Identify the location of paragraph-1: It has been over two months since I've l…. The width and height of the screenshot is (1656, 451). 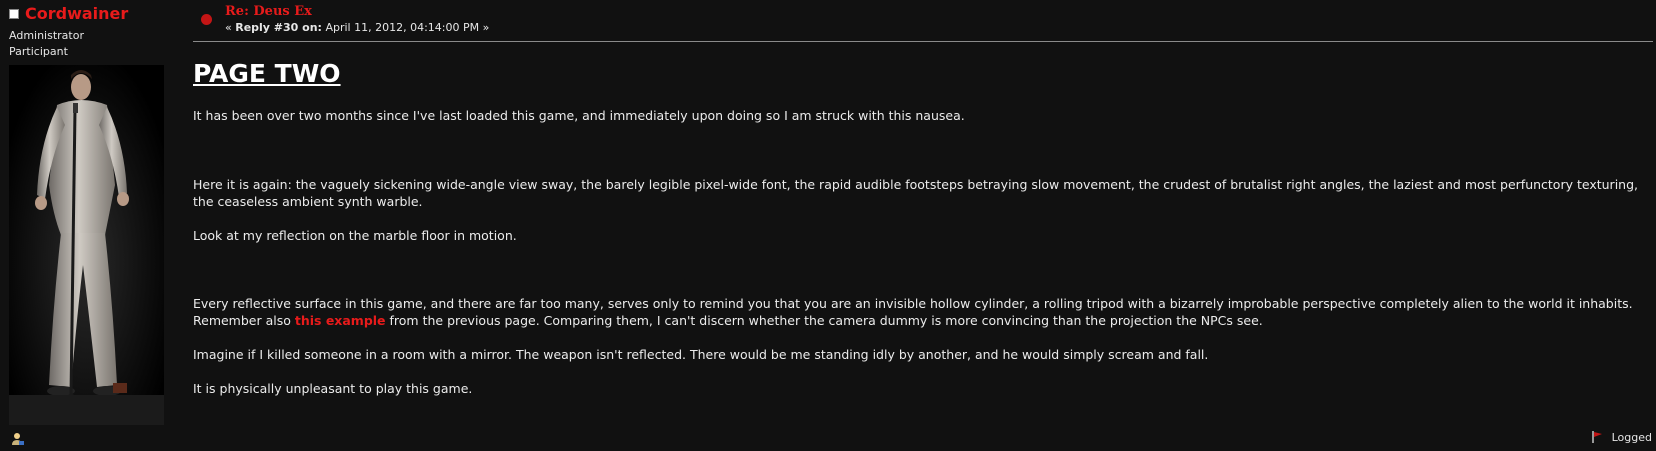
(579, 115).